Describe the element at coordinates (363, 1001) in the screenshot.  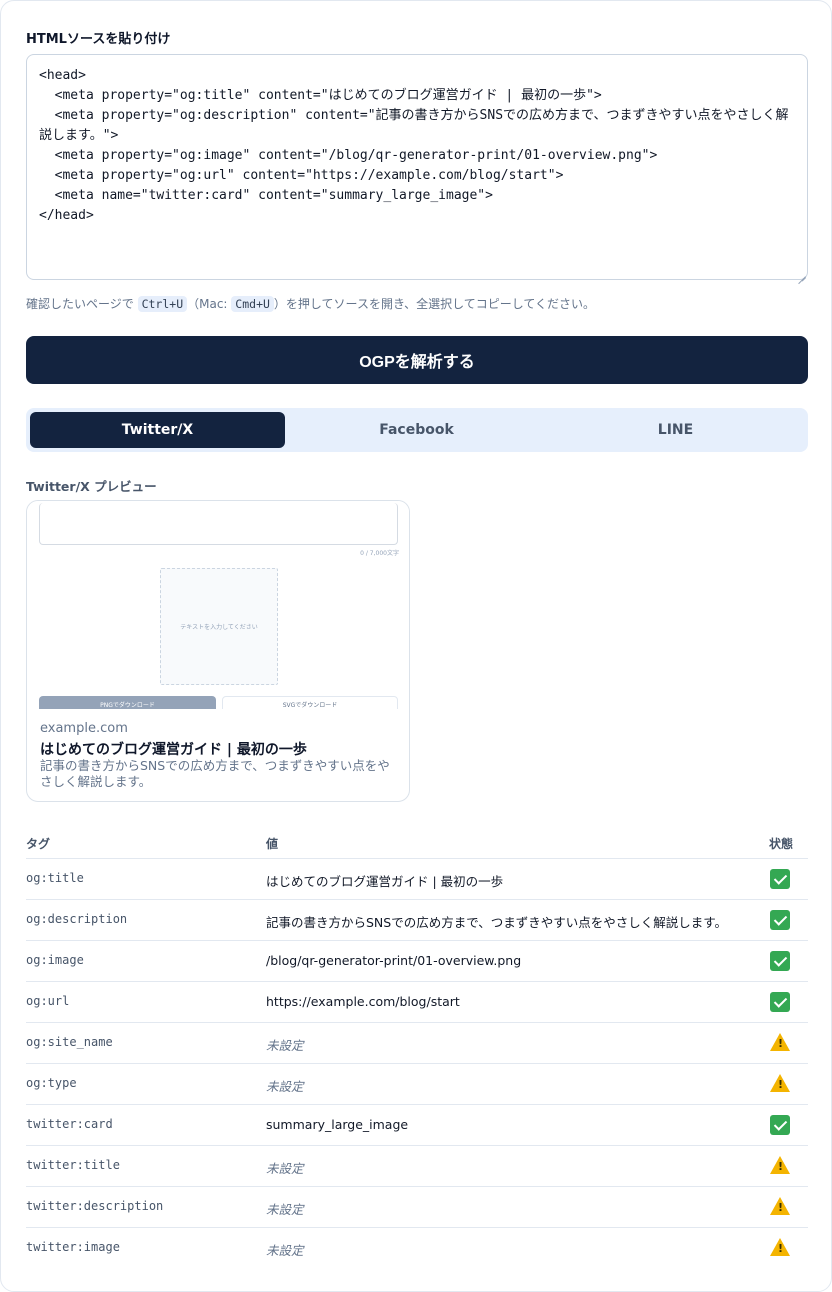
I see `value-cell: https://example.com/blog/start` at that location.